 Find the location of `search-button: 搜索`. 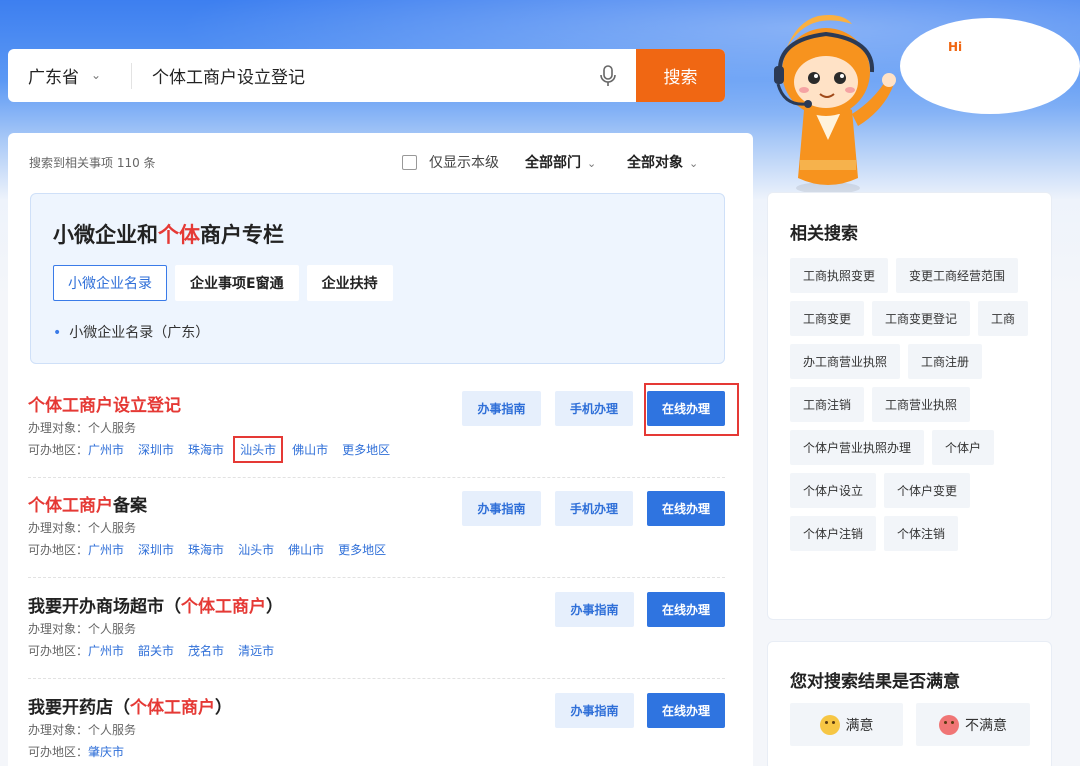

search-button: 搜索 is located at coordinates (680, 75).